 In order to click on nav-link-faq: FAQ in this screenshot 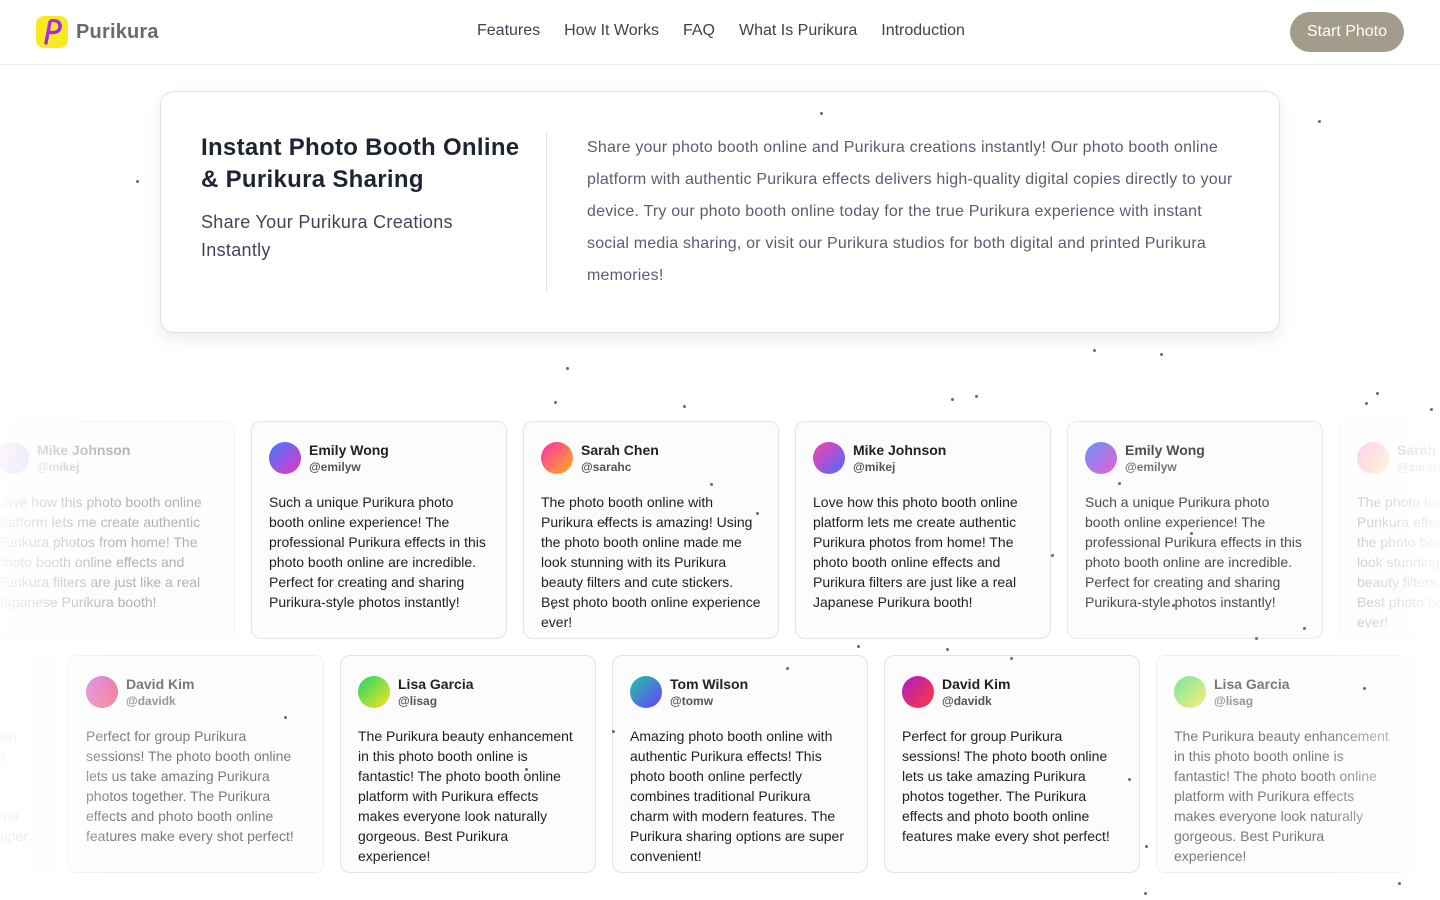, I will do `click(699, 31)`.